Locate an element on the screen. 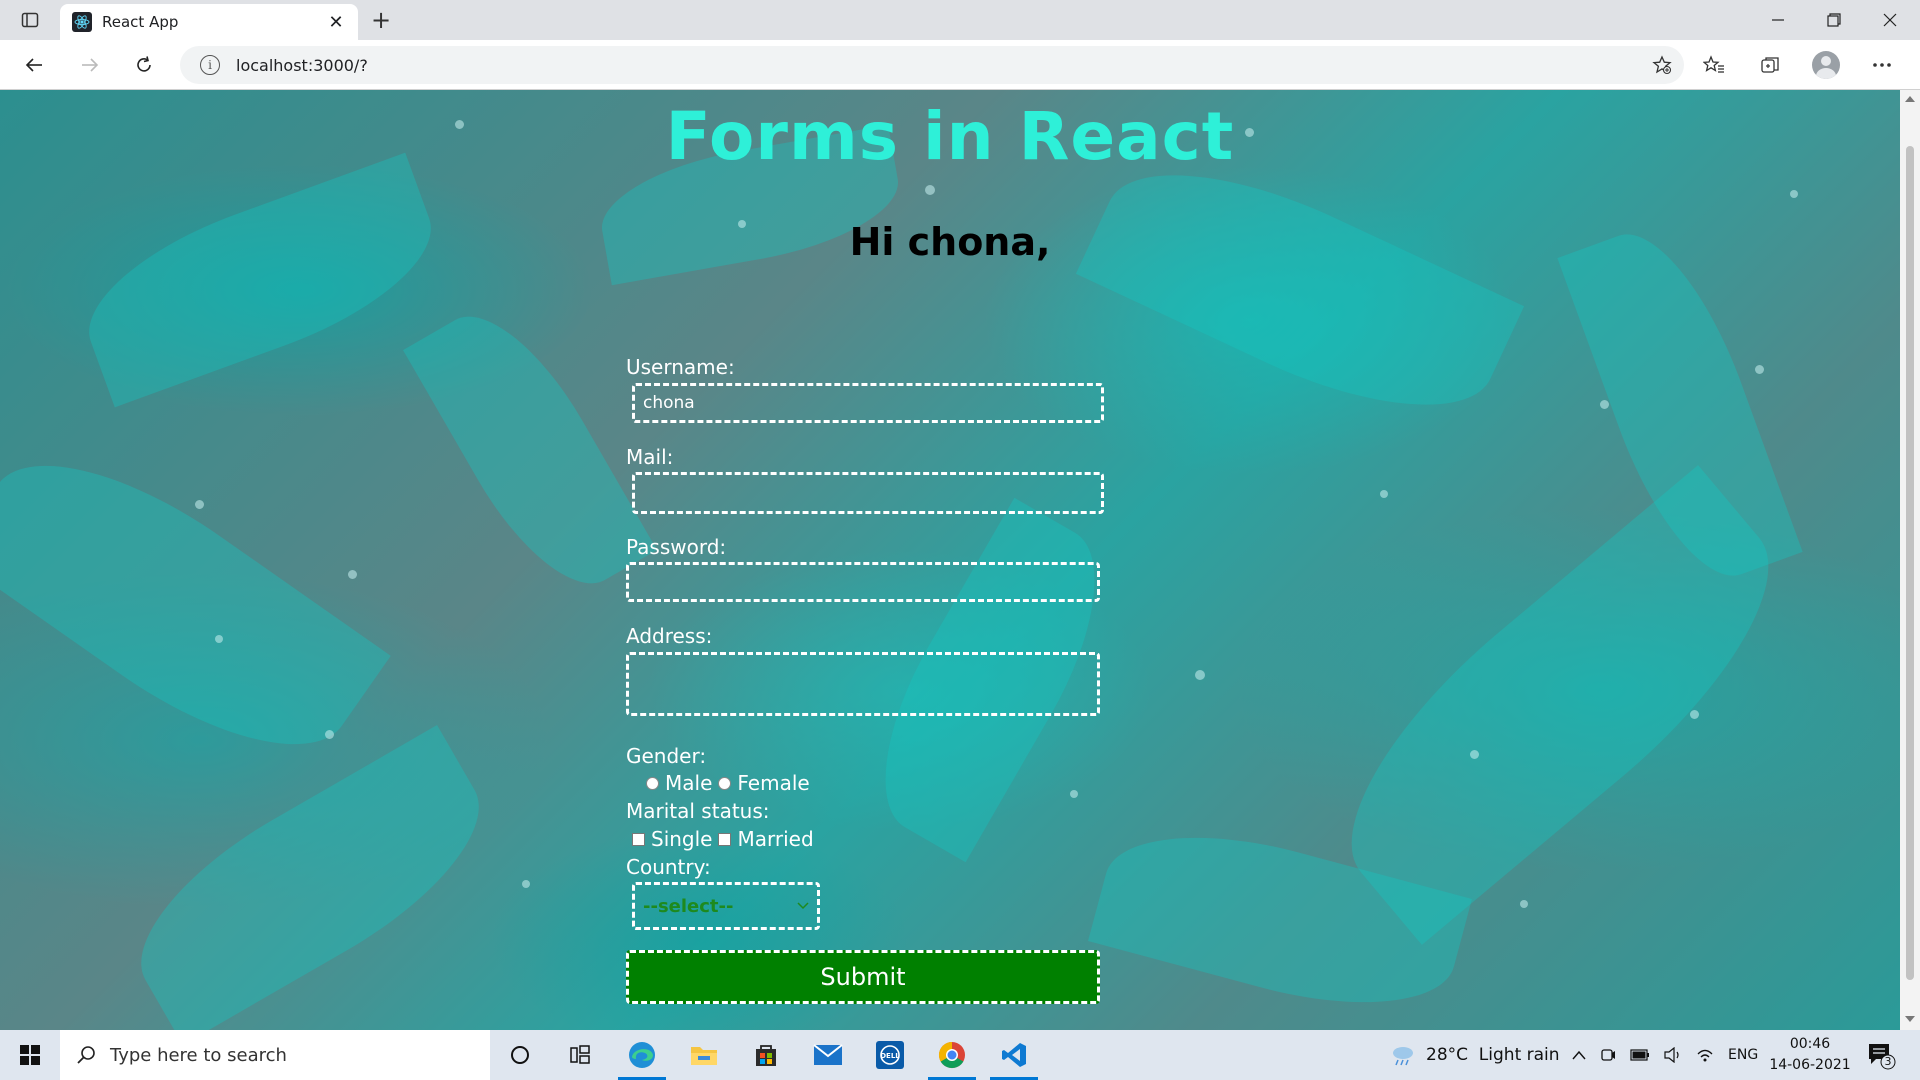 The width and height of the screenshot is (1920, 1080). submit-button: Submit is located at coordinates (863, 977).